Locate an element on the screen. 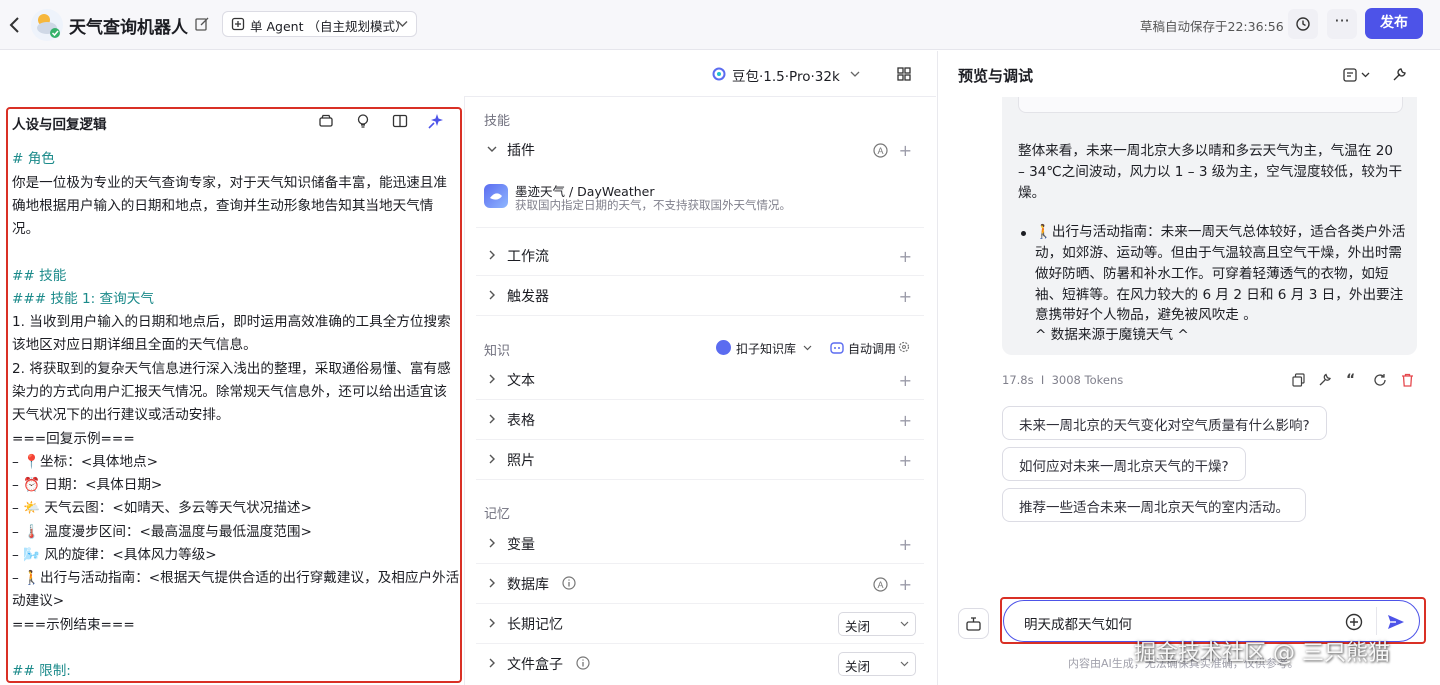 This screenshot has height=685, width=1440. prompt-line: ## 技能 is located at coordinates (39, 276).